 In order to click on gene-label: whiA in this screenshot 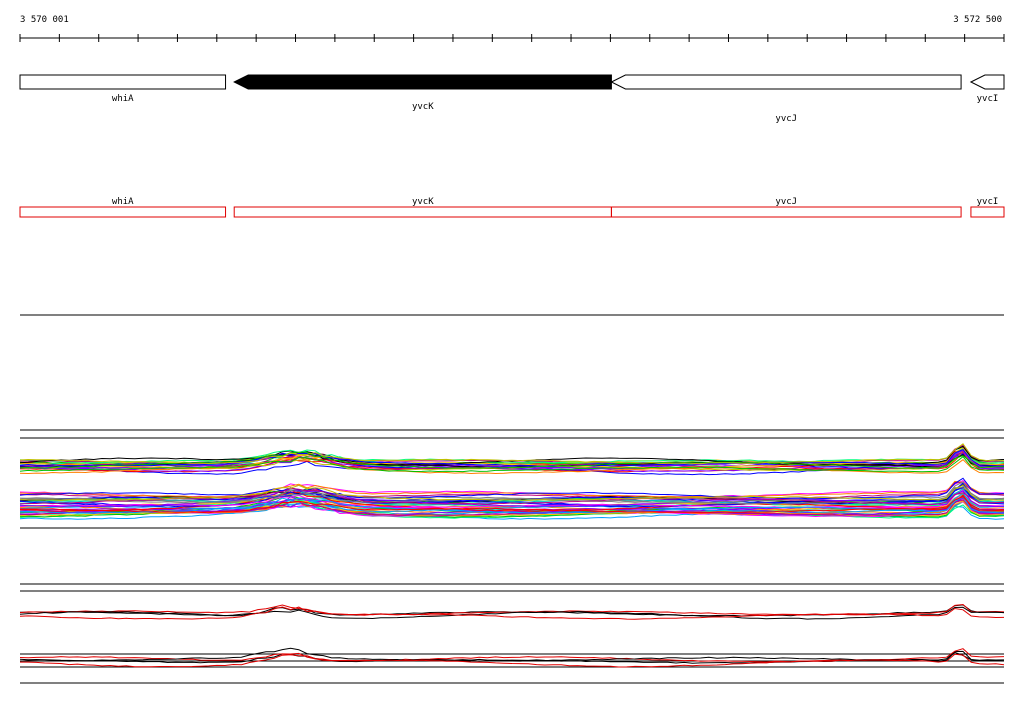, I will do `click(123, 99)`.